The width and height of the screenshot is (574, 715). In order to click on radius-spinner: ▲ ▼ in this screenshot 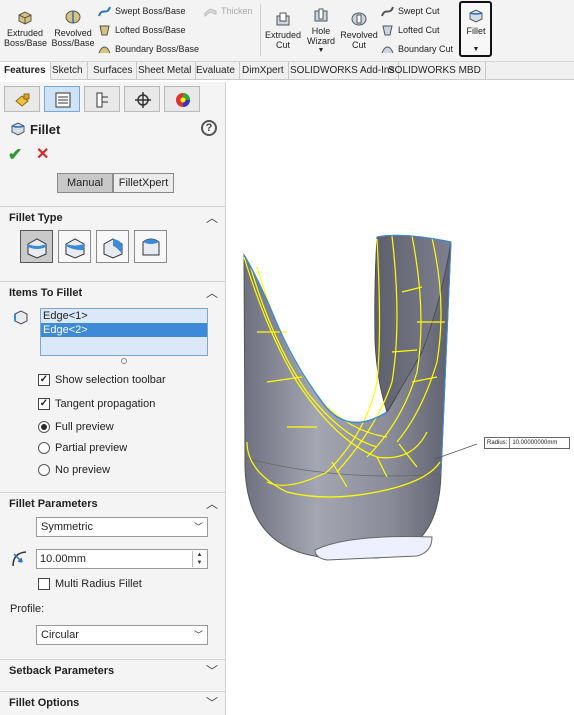, I will do `click(199, 559)`.